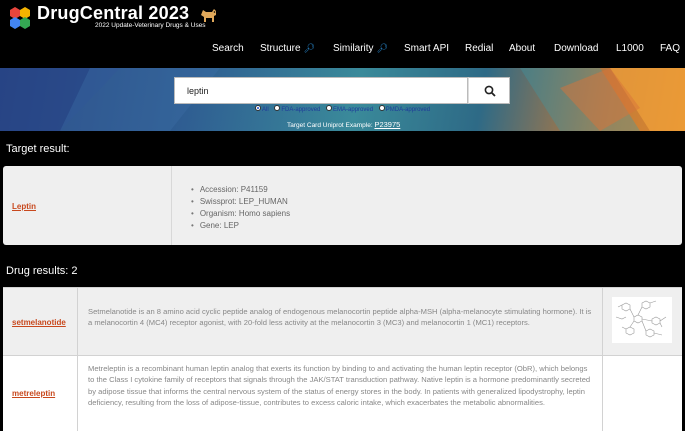 The image size is (685, 431). Describe the element at coordinates (360, 48) in the screenshot. I see `nav-similarity: Similarity 🔎︎` at that location.